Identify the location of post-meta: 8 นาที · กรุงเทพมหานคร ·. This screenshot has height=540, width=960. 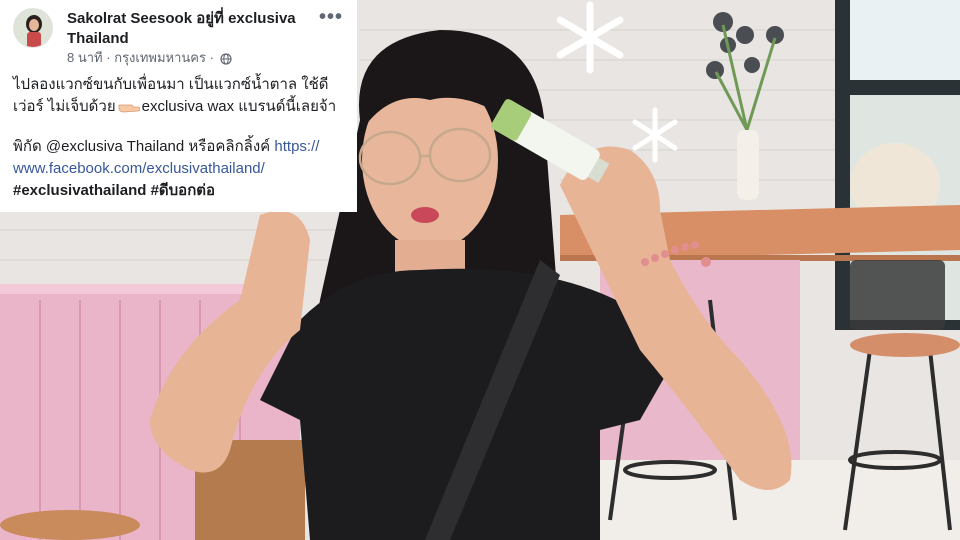
(149, 58).